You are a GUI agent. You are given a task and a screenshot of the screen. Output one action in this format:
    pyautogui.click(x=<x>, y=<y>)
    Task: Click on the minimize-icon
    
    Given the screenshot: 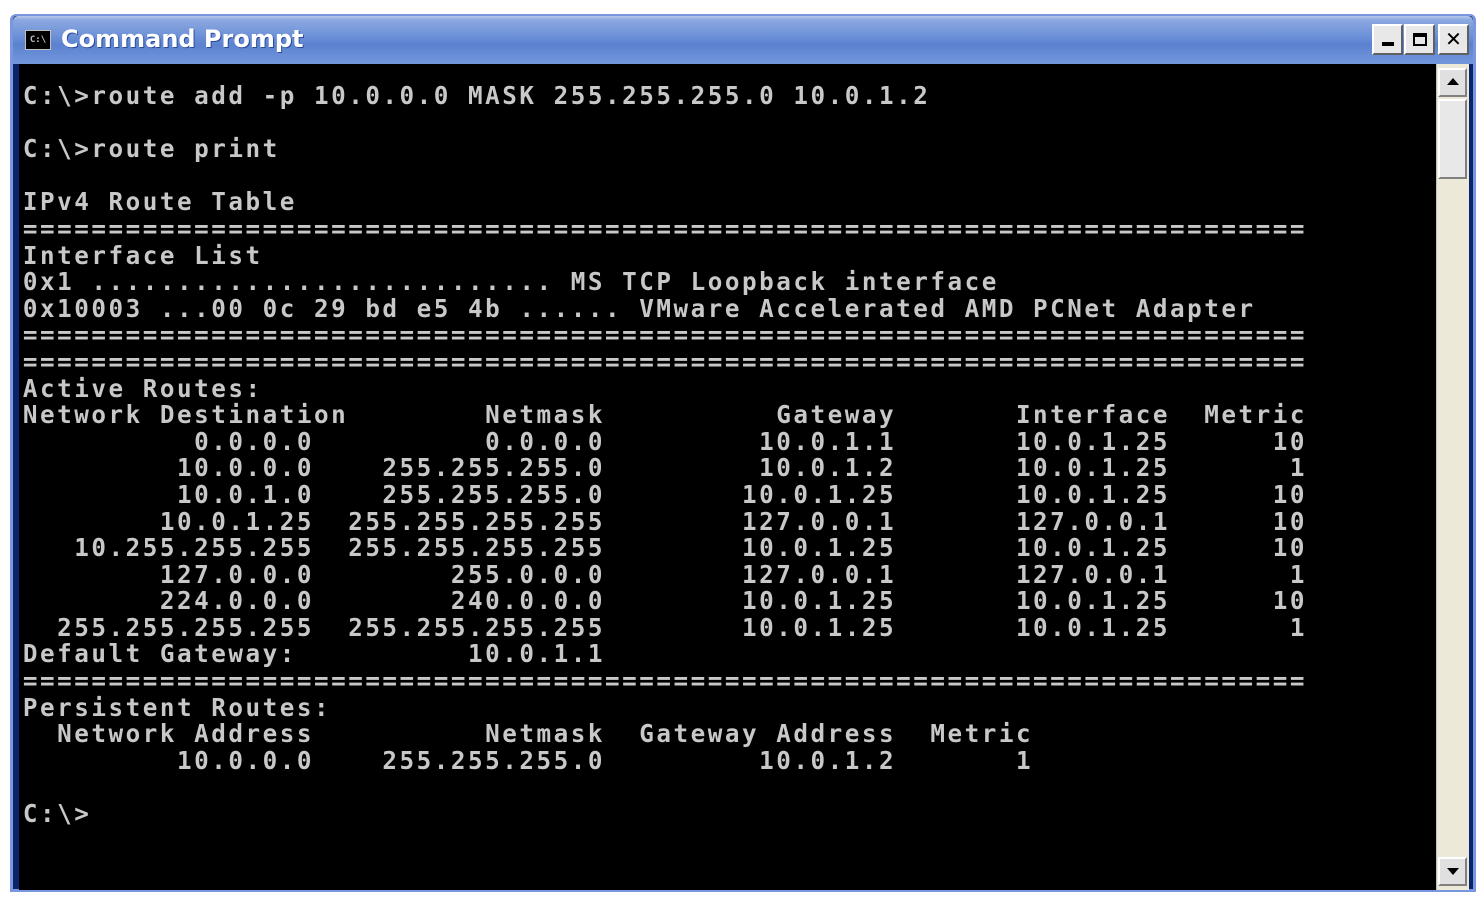 What is the action you would take?
    pyautogui.click(x=1387, y=44)
    